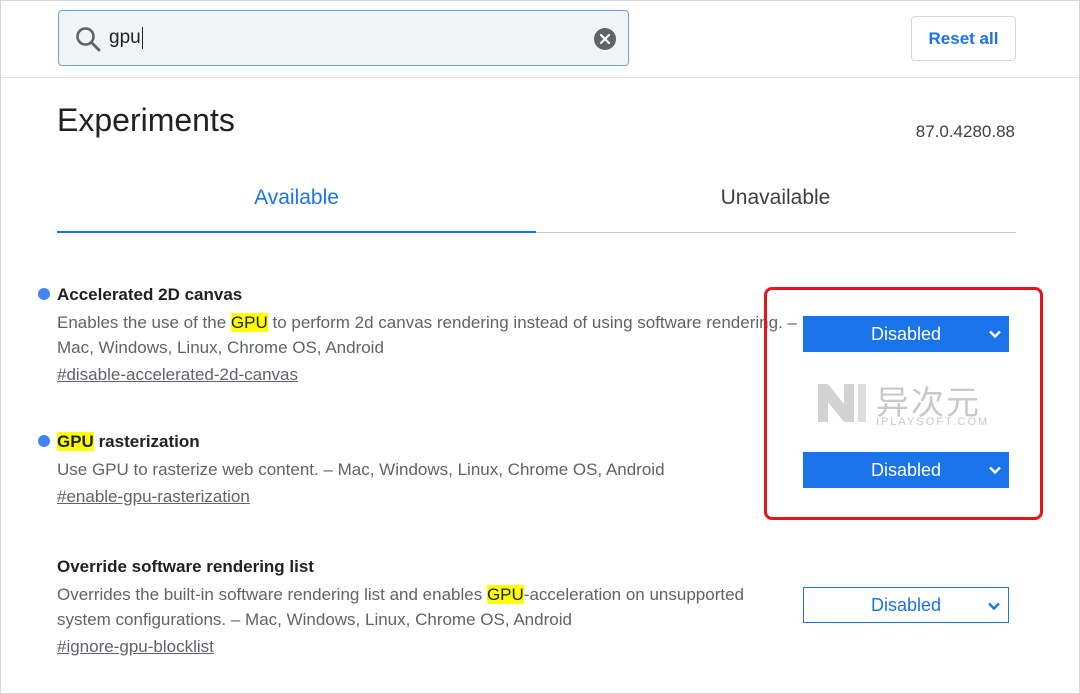 This screenshot has width=1080, height=694. Describe the element at coordinates (144, 322) in the screenshot. I see `description-text: Enables the use of the` at that location.